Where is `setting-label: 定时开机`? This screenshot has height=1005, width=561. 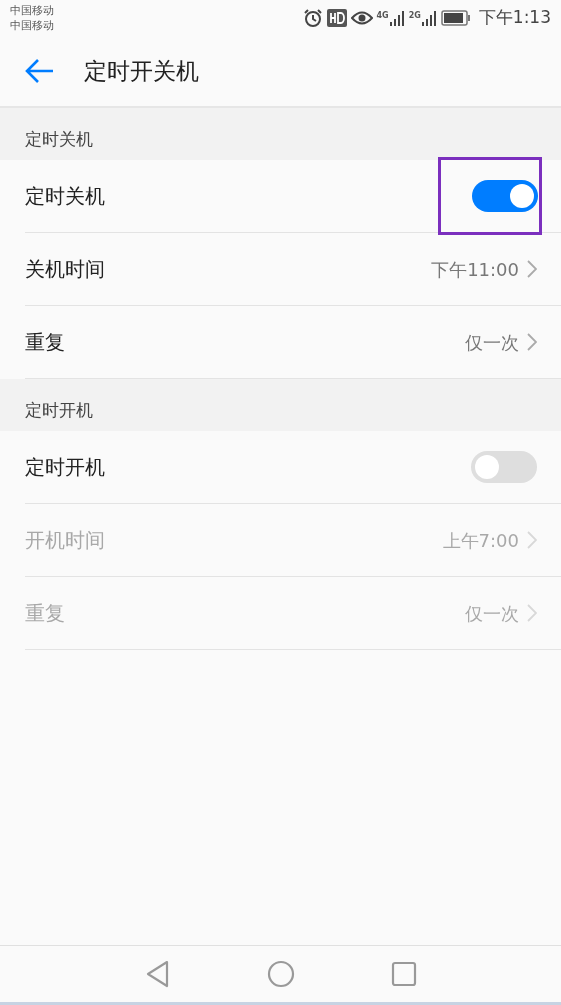 setting-label: 定时开机 is located at coordinates (65, 467).